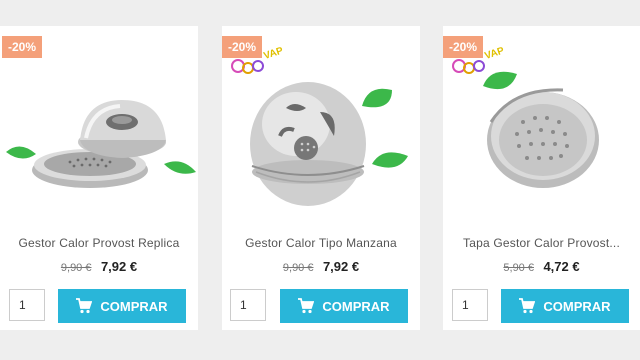 This screenshot has width=640, height=360. What do you see at coordinates (541, 267) in the screenshot?
I see `price-row: 5,90 € 4,72 €` at bounding box center [541, 267].